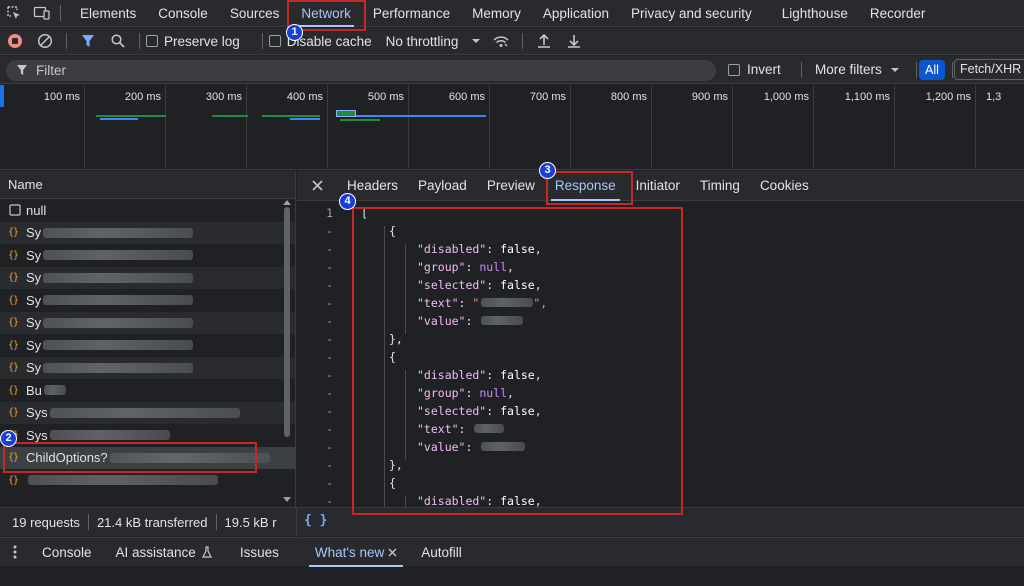 This screenshot has width=1024, height=586. What do you see at coordinates (895, 70) in the screenshot?
I see `chevron-down-icon` at bounding box center [895, 70].